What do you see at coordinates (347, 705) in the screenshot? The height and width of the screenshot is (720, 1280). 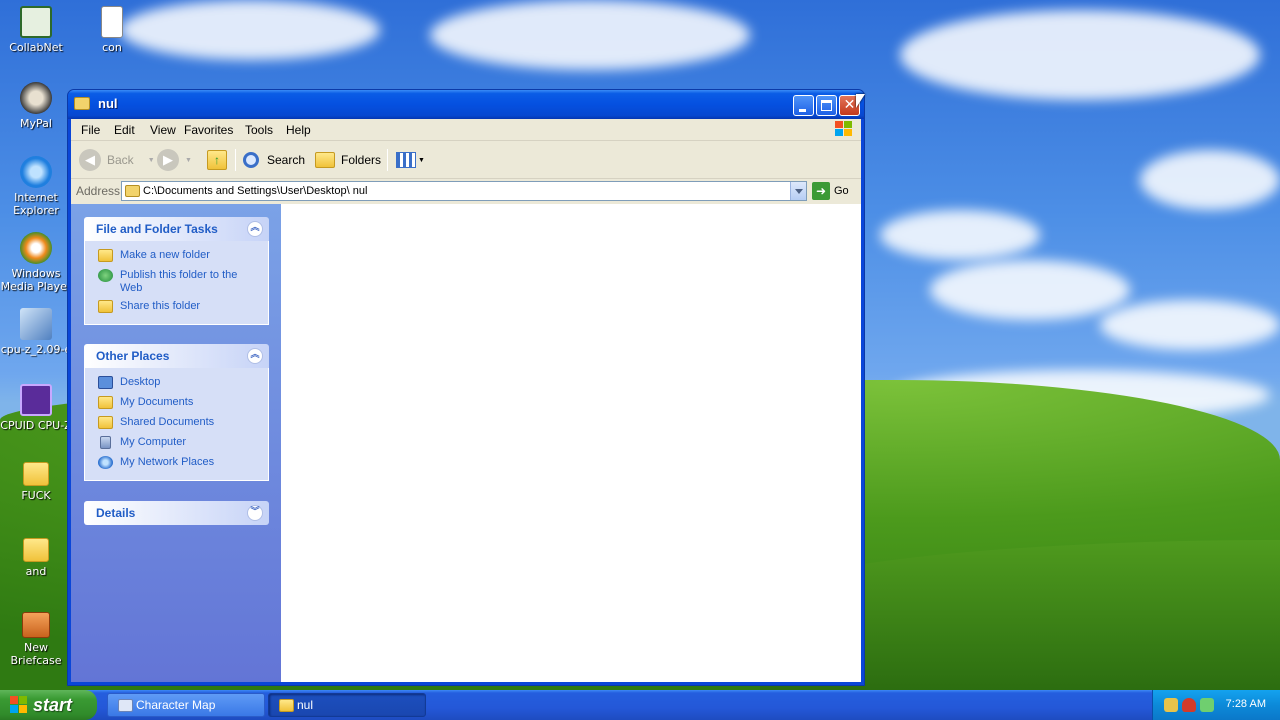 I see `taskbar-button-nul: nul` at bounding box center [347, 705].